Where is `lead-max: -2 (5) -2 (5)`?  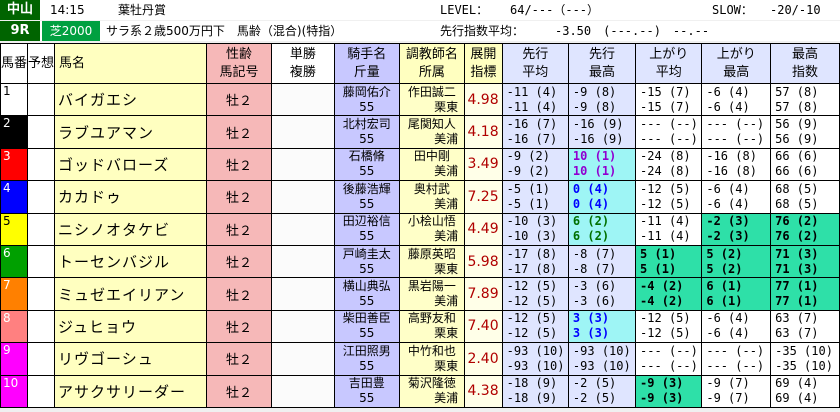 lead-max: -2 (5) -2 (5) is located at coordinates (602, 391).